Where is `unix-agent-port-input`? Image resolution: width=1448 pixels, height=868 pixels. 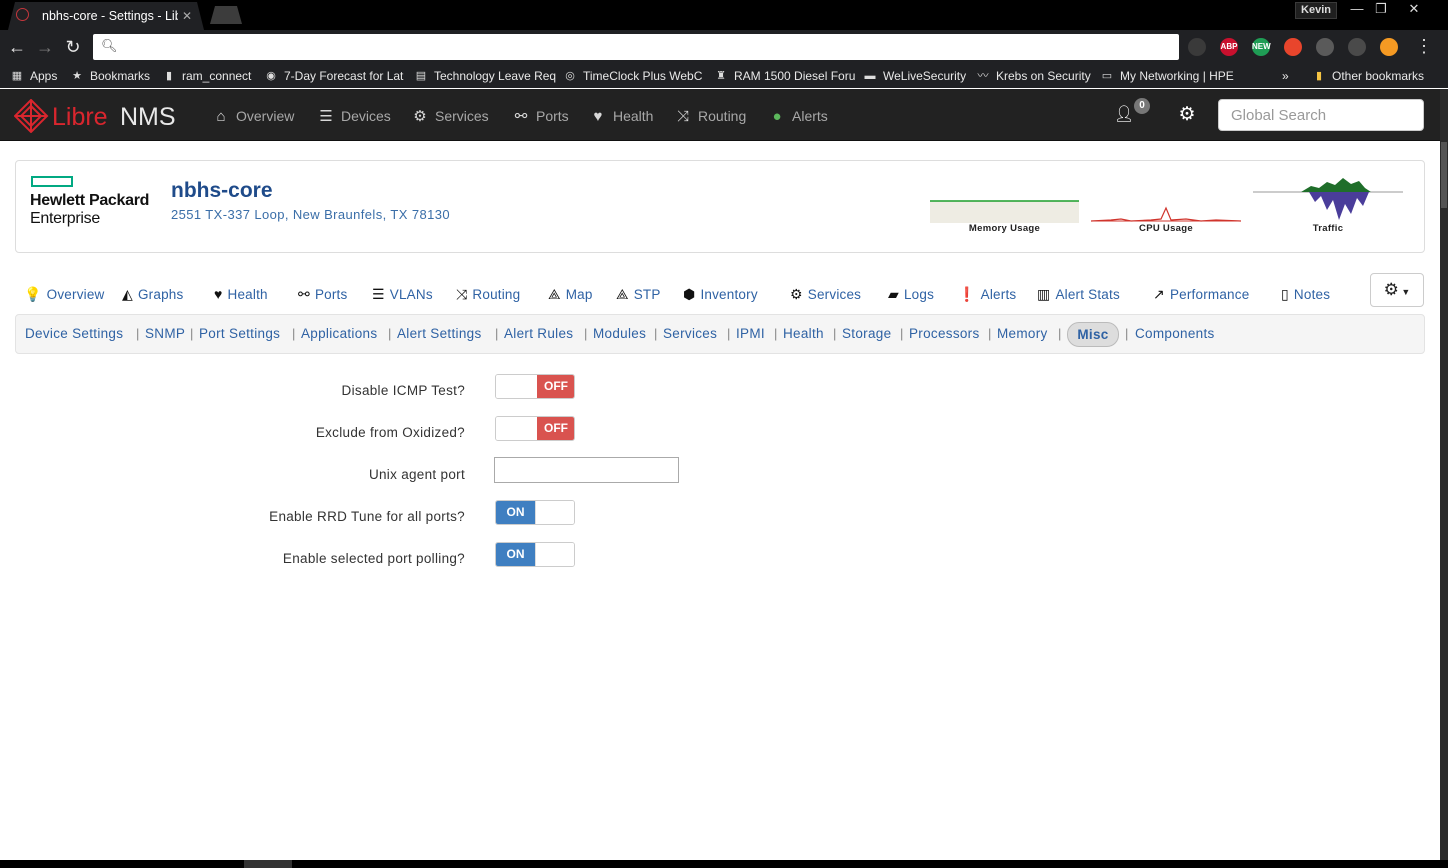 unix-agent-port-input is located at coordinates (586, 470).